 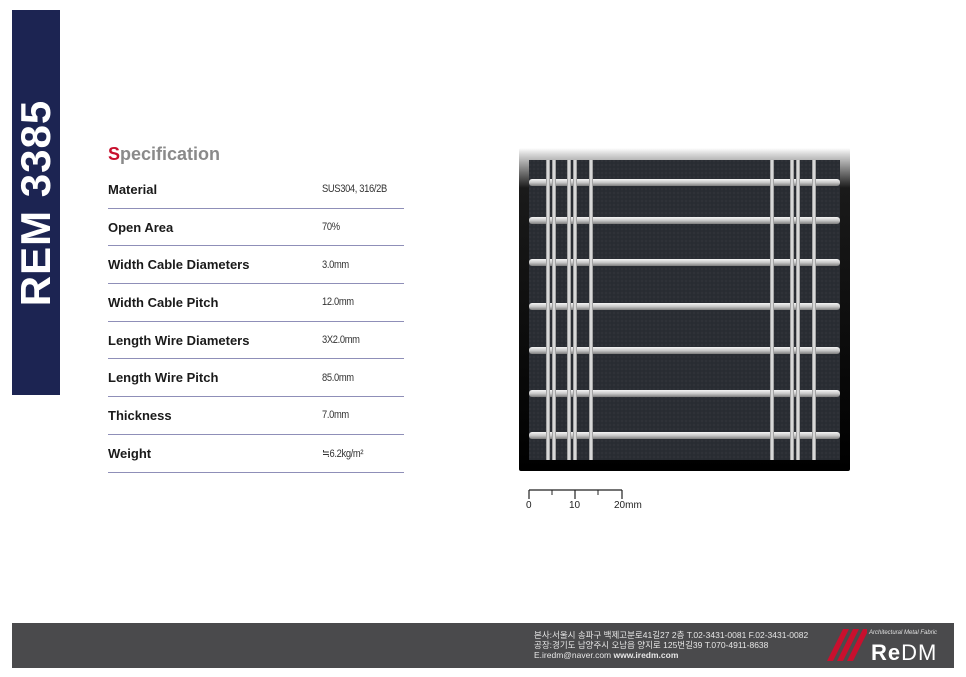 What do you see at coordinates (140, 415) in the screenshot?
I see `spec-label: Thickness` at bounding box center [140, 415].